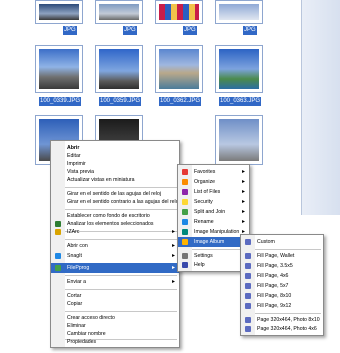 This screenshot has width=340, height=353. I want to click on organize-icon, so click(185, 182).